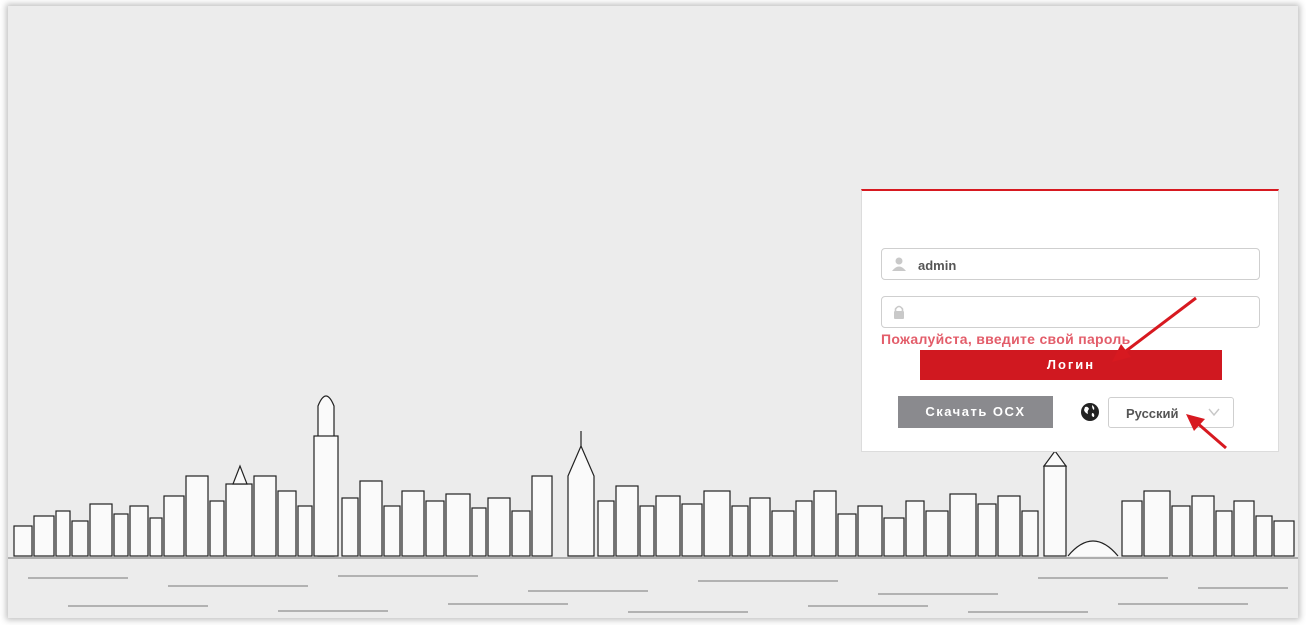 Image resolution: width=1306 pixels, height=625 pixels. What do you see at coordinates (1083, 265) in the screenshot?
I see `username-input` at bounding box center [1083, 265].